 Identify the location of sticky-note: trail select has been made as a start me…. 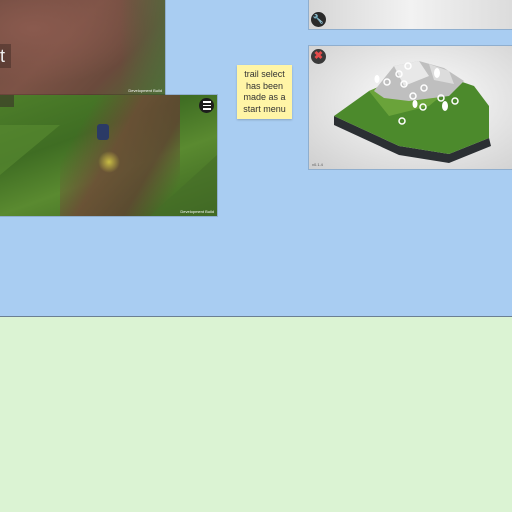
(264, 92).